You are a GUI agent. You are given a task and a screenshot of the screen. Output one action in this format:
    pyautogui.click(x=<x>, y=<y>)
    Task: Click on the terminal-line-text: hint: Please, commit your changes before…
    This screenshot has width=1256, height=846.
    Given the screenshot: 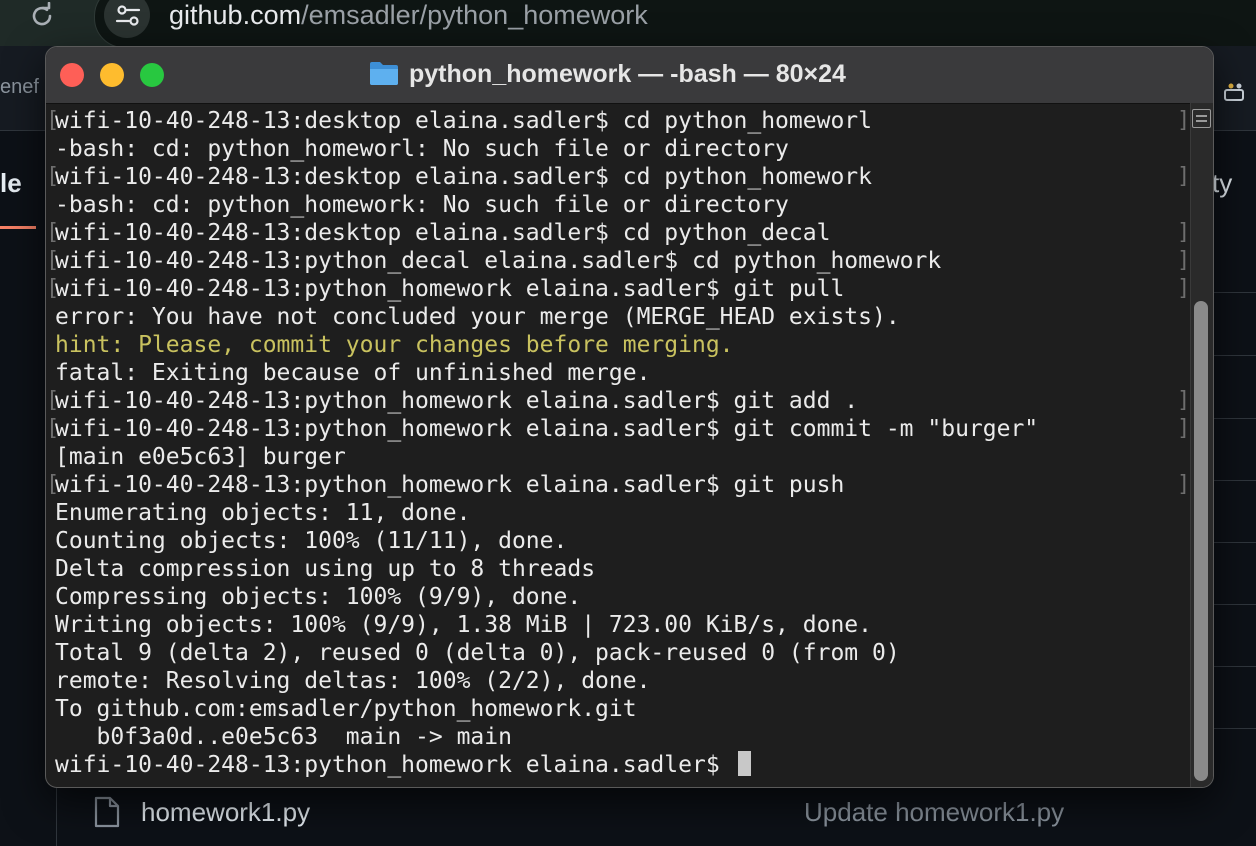 What is the action you would take?
    pyautogui.click(x=394, y=345)
    